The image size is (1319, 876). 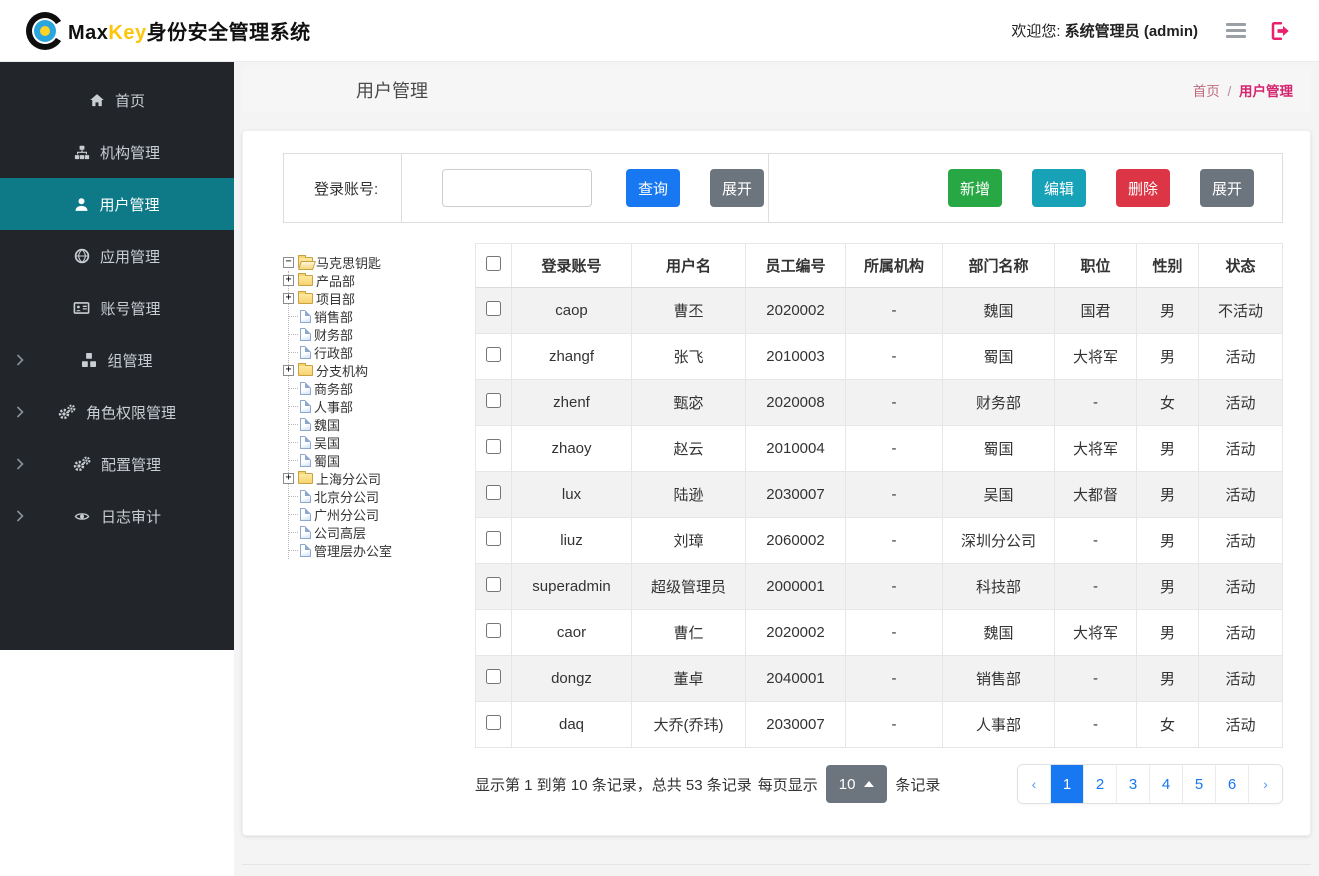 What do you see at coordinates (333, 388) in the screenshot?
I see `tree-node-label: 商务部` at bounding box center [333, 388].